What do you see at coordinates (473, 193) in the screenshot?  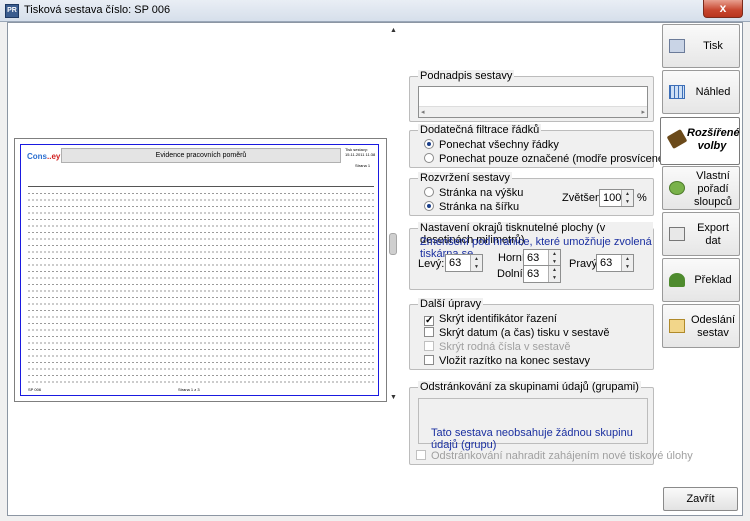 I see `portrait-radio: Stránka na výšku` at bounding box center [473, 193].